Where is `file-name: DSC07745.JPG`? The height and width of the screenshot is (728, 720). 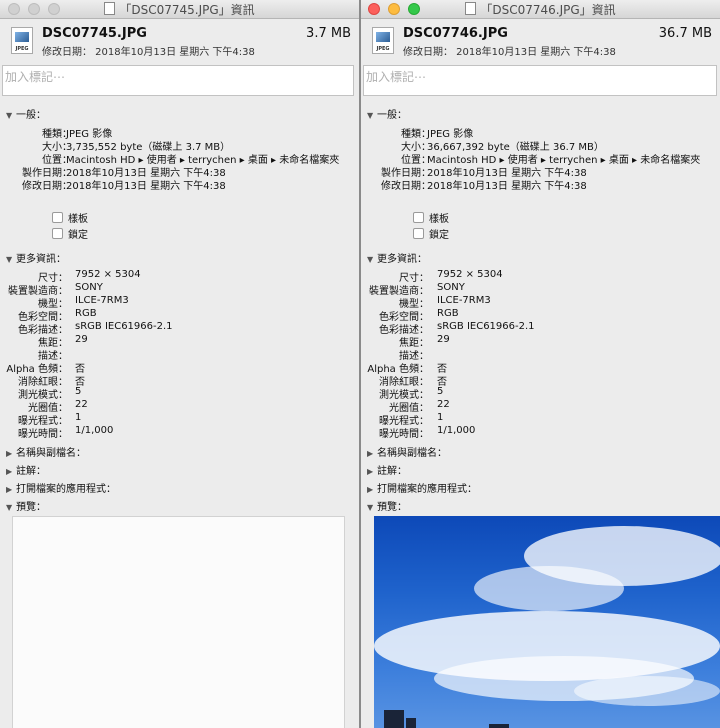
file-name: DSC07745.JPG is located at coordinates (94, 33).